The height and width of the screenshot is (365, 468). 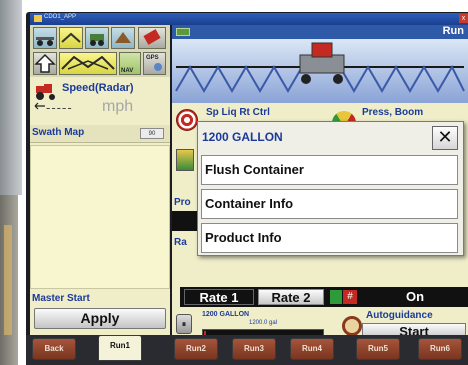 I want to click on apply-button: Apply, so click(x=100, y=318).